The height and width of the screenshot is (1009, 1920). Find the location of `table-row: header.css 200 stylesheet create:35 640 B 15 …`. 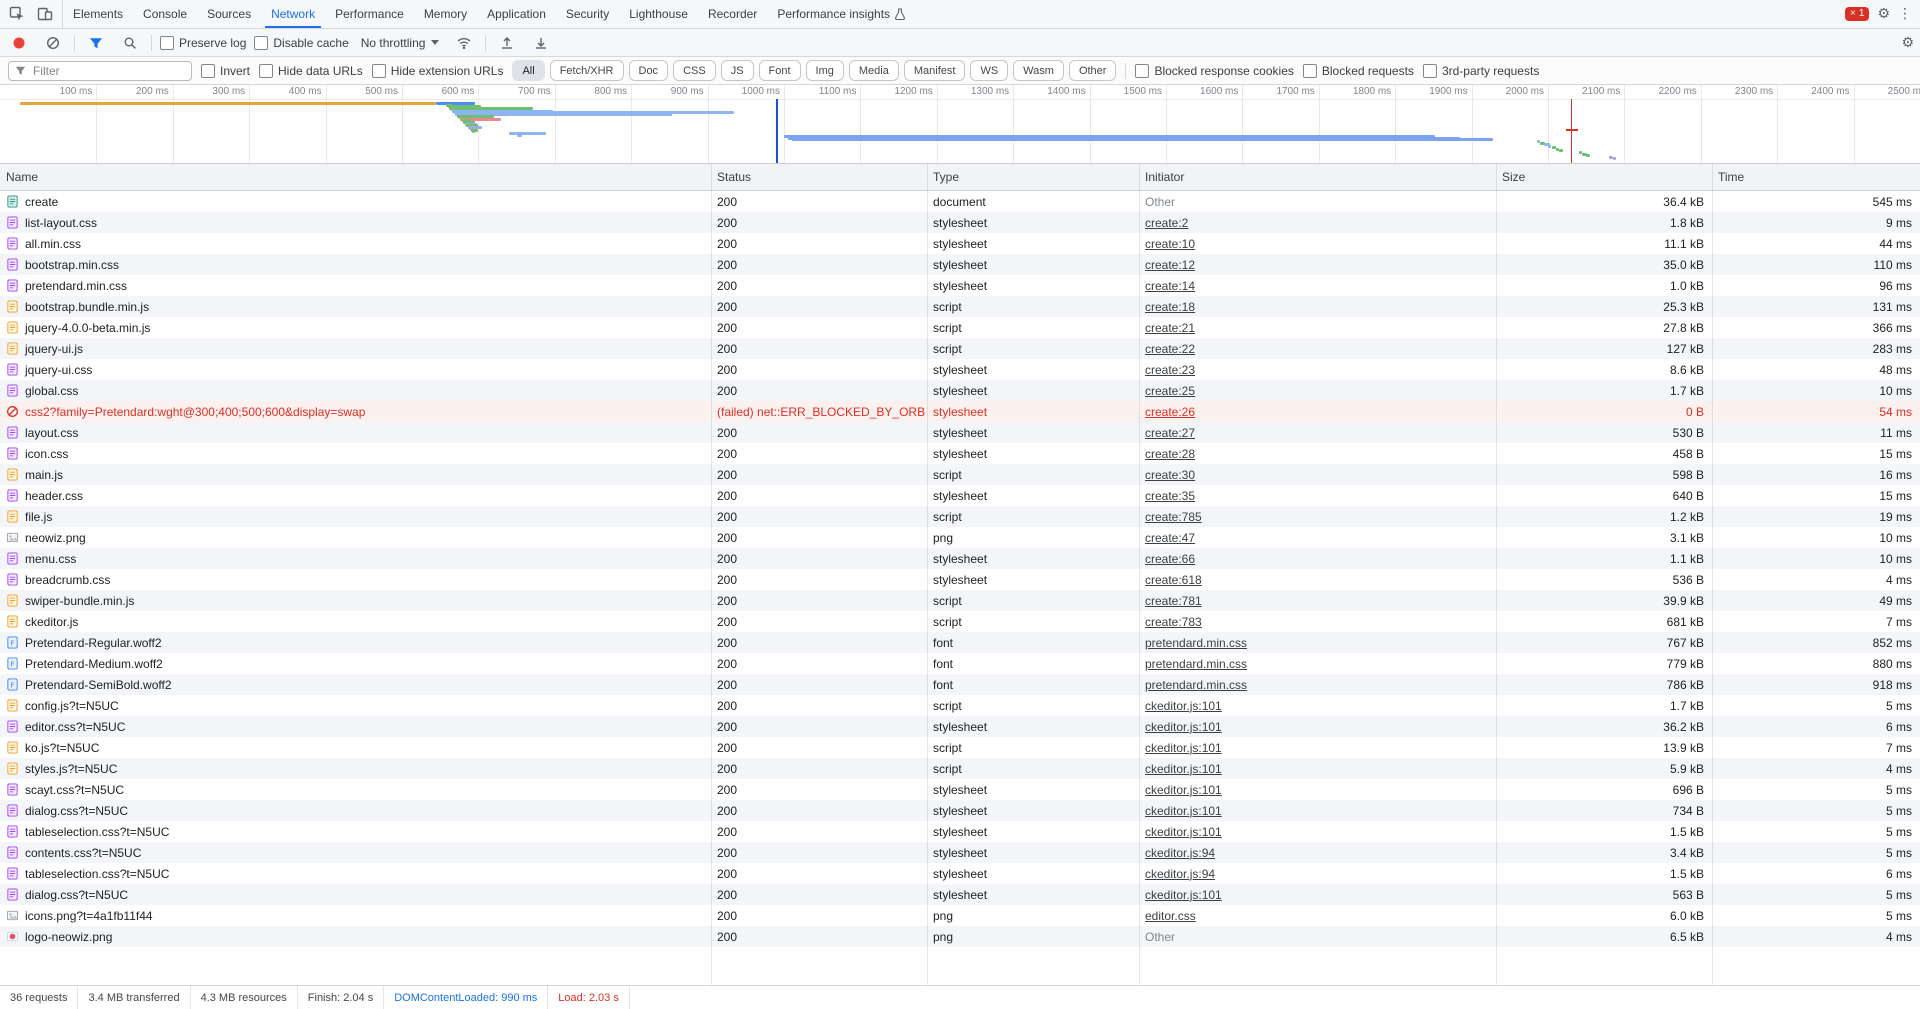

table-row: header.css 200 stylesheet create:35 640 B 15 … is located at coordinates (960, 495).